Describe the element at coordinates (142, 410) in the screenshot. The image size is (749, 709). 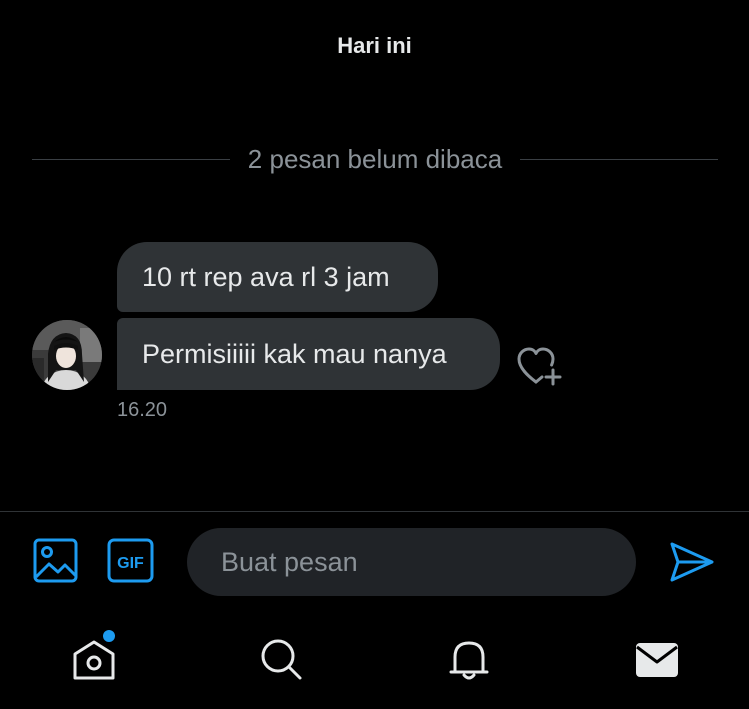
I see `message-timestamp: 16.20` at that location.